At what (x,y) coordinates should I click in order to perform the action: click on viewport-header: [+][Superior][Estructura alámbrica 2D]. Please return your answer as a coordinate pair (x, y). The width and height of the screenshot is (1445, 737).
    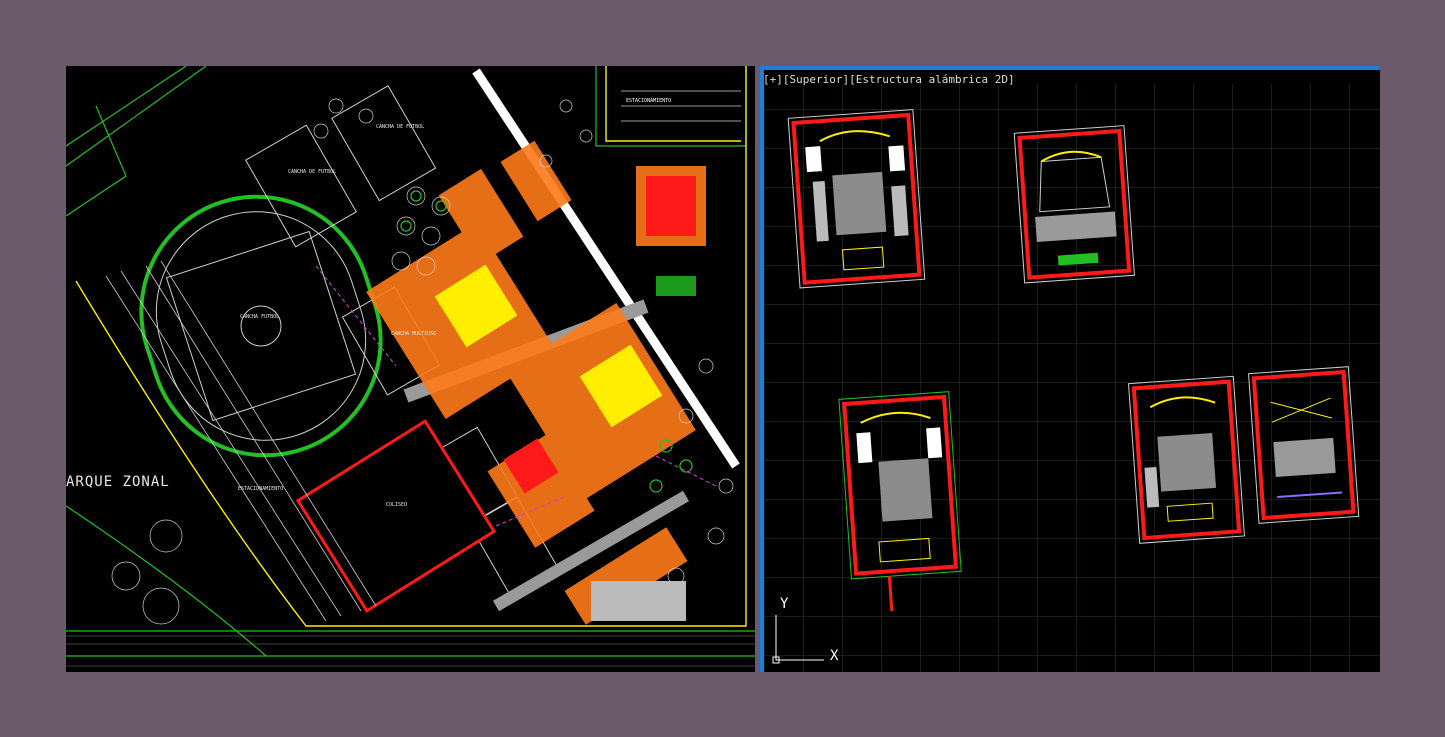
    Looking at the image, I should click on (889, 79).